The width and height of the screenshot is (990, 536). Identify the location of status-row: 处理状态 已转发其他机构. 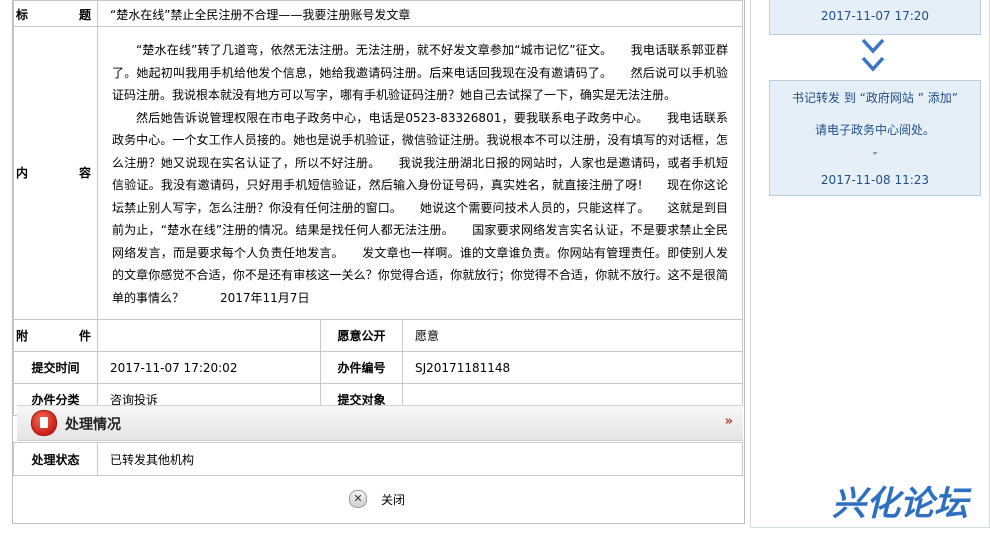
(378, 459).